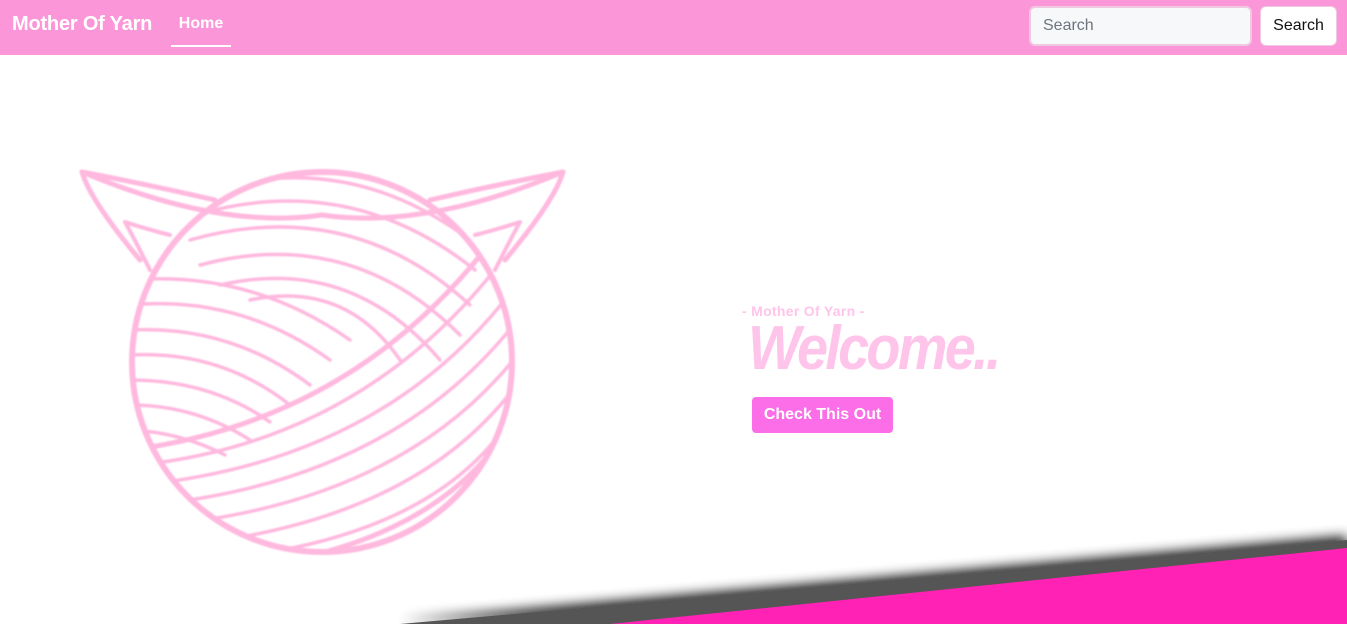  Describe the element at coordinates (874, 348) in the screenshot. I see `hero-headline: Welcome..` at that location.